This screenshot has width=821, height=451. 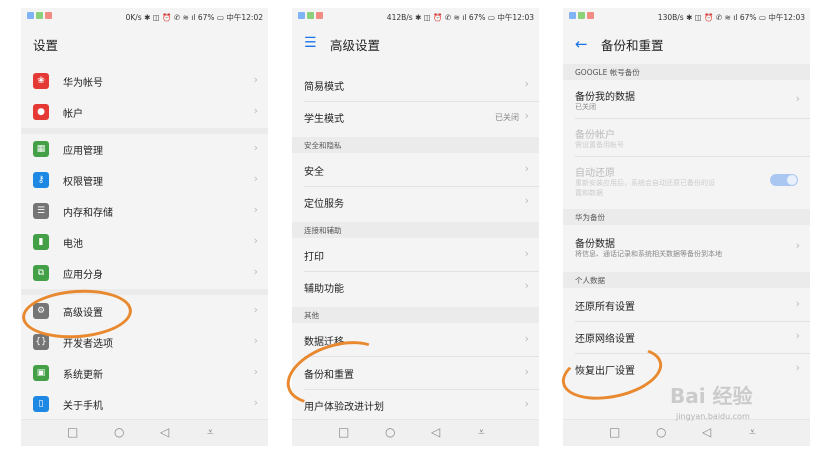 I want to click on braces-icon: {}, so click(x=41, y=342).